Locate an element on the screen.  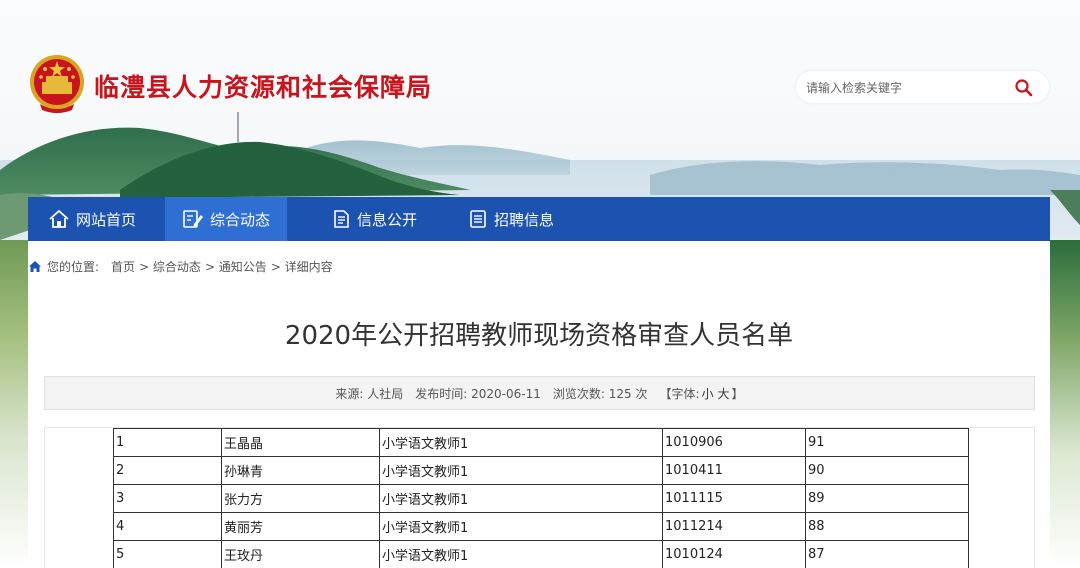
search-box is located at coordinates (922, 87).